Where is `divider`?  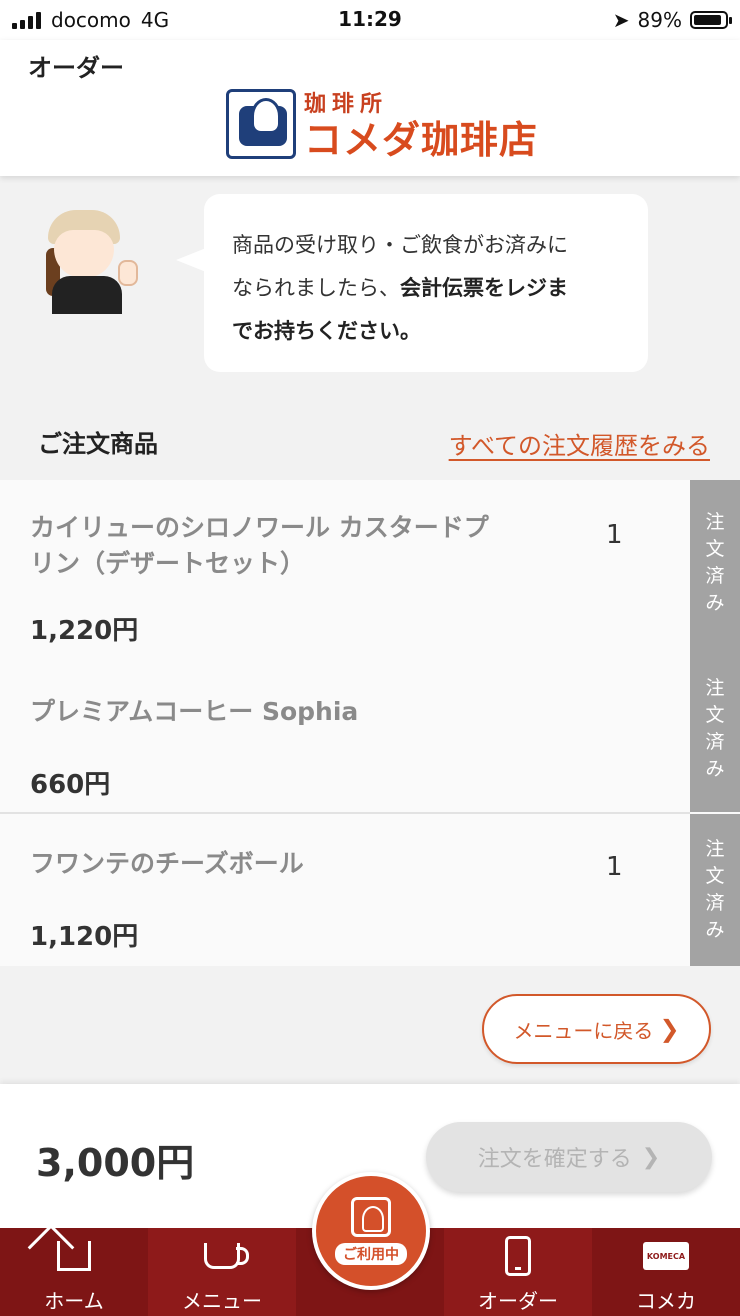
divider is located at coordinates (345, 813).